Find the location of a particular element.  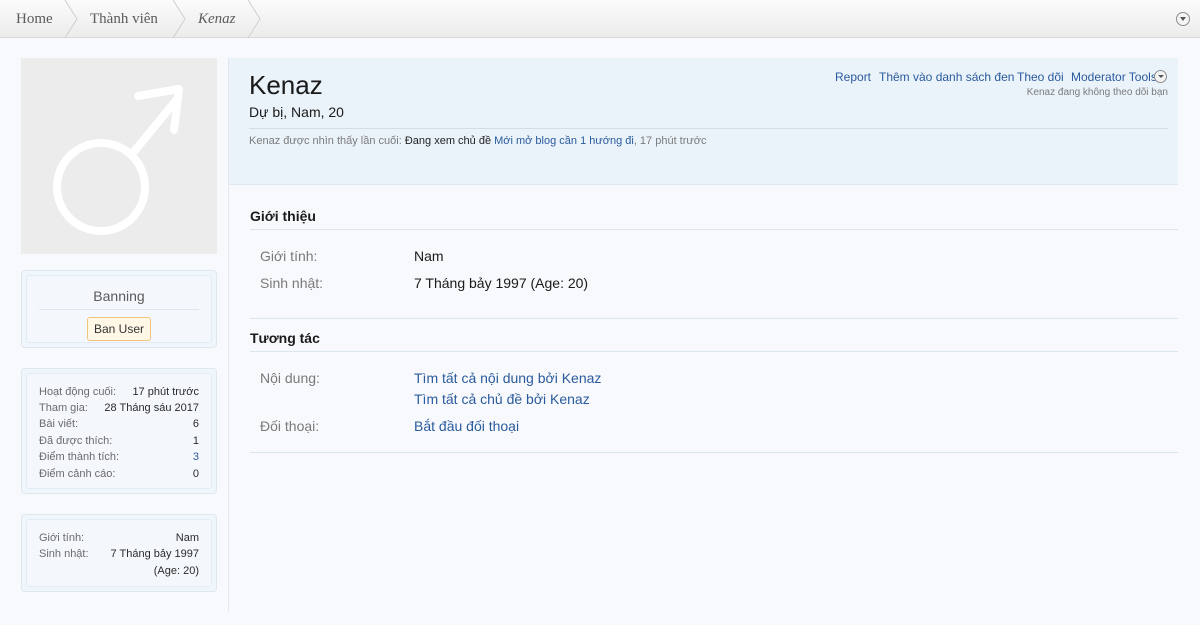

breadcrumb-home: Home is located at coordinates (34, 19).